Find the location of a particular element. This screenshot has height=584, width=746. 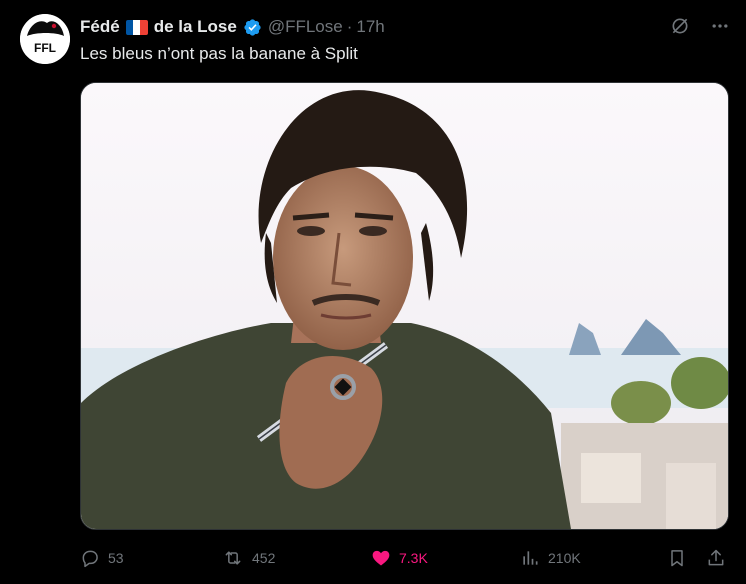

reply-button: 53 is located at coordinates (102, 558).